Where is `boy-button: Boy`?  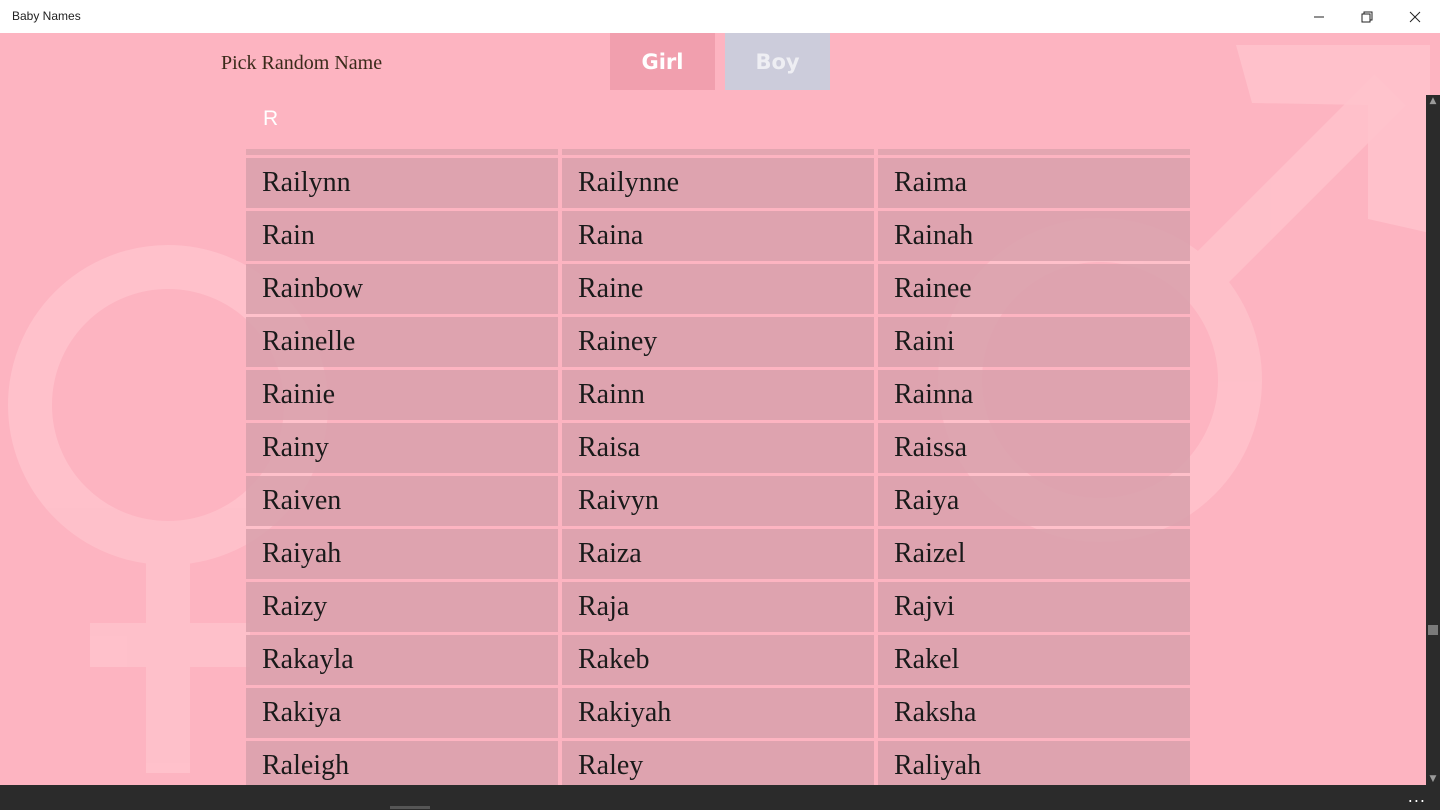
boy-button: Boy is located at coordinates (777, 61).